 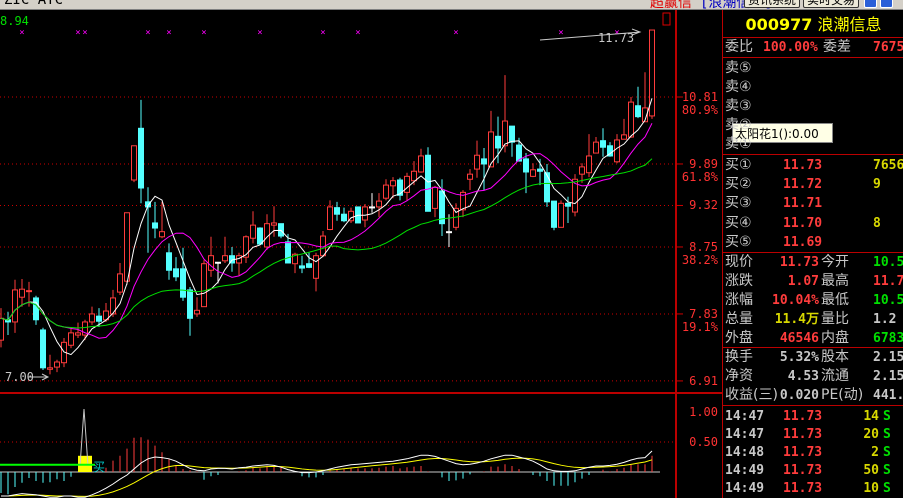 I want to click on quote-label: 今开, so click(x=835, y=262).